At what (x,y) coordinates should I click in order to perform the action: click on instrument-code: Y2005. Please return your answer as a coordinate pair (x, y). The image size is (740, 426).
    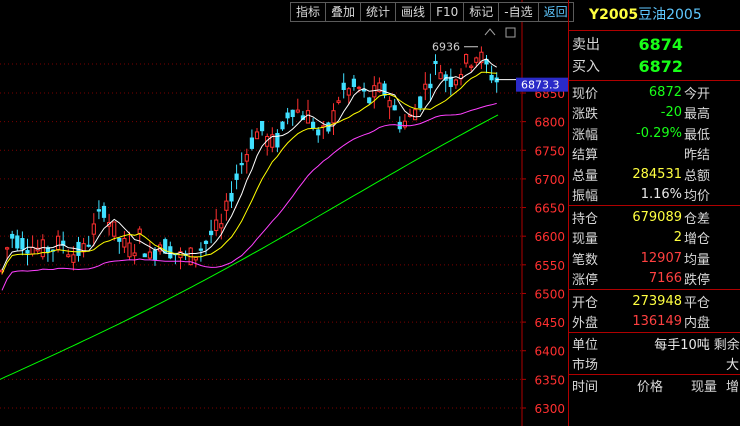
    Looking at the image, I should click on (614, 15).